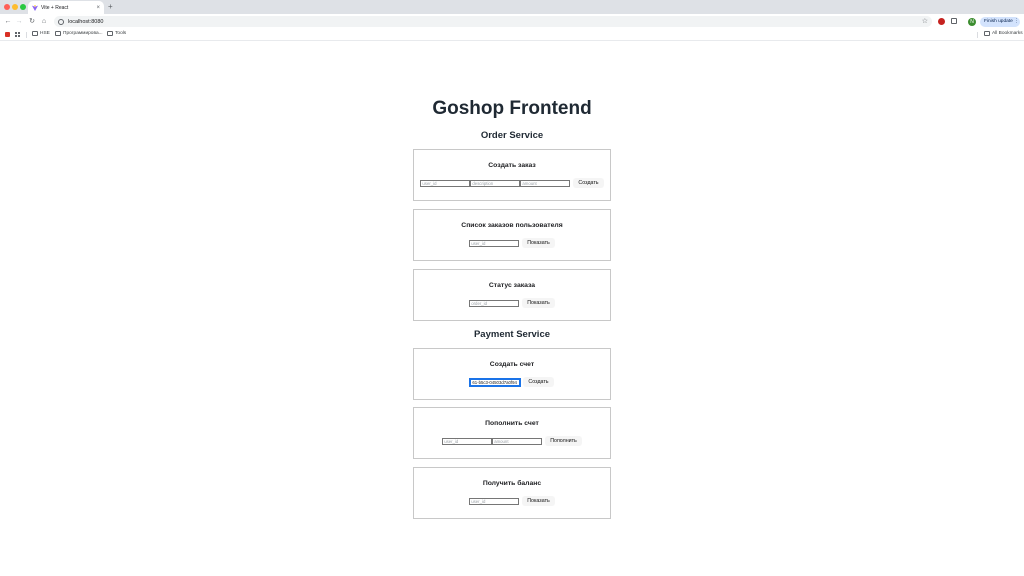  What do you see at coordinates (23, 7) in the screenshot?
I see `maximize-window-button` at bounding box center [23, 7].